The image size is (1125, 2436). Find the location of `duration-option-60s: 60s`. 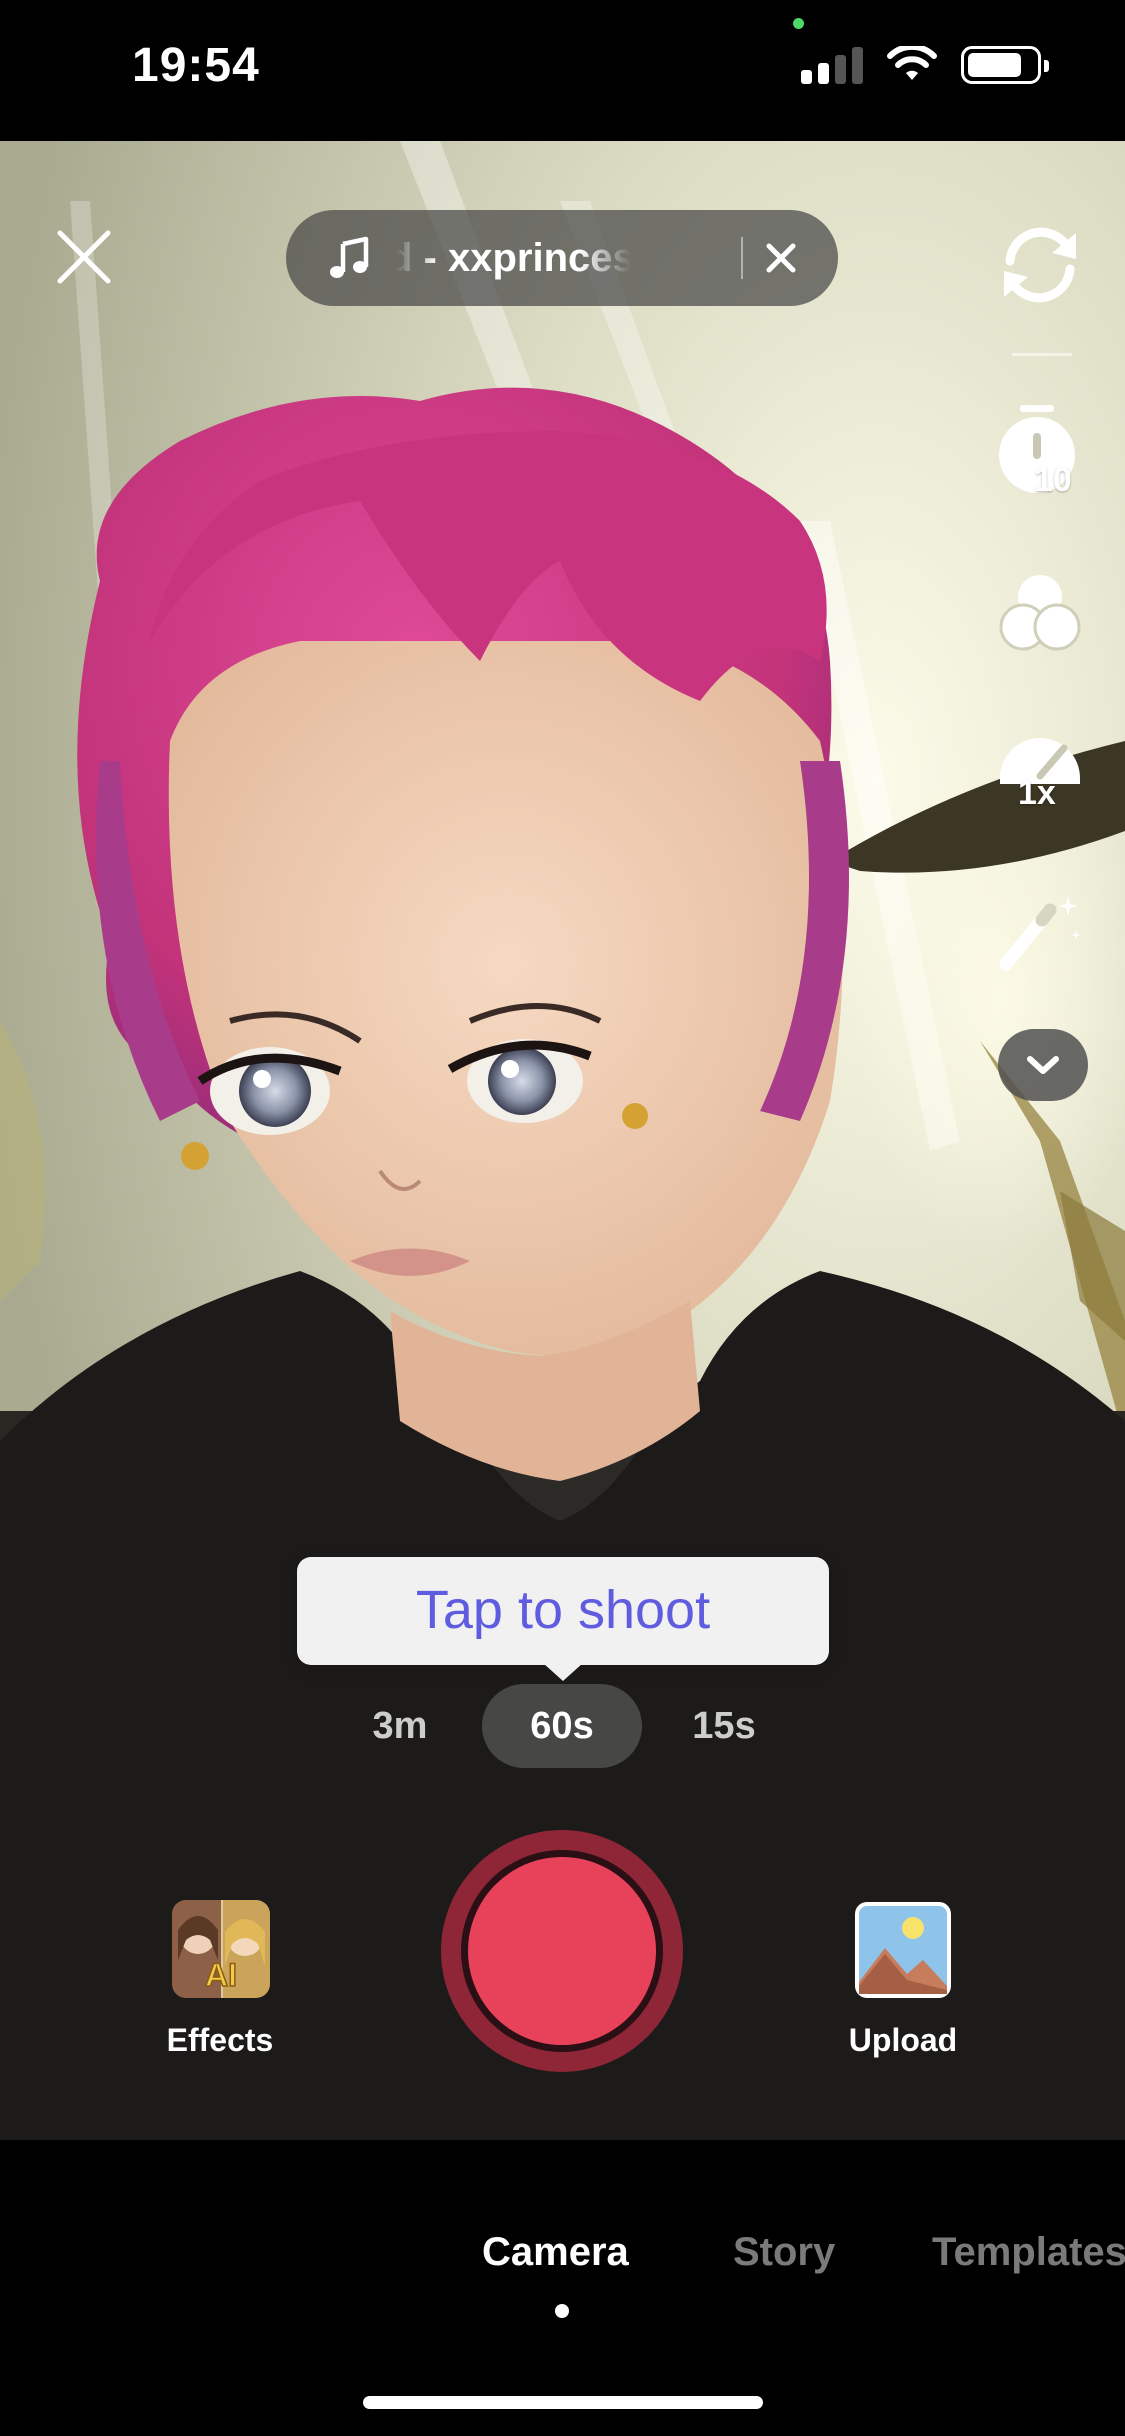

duration-option-60s: 60s is located at coordinates (562, 1726).